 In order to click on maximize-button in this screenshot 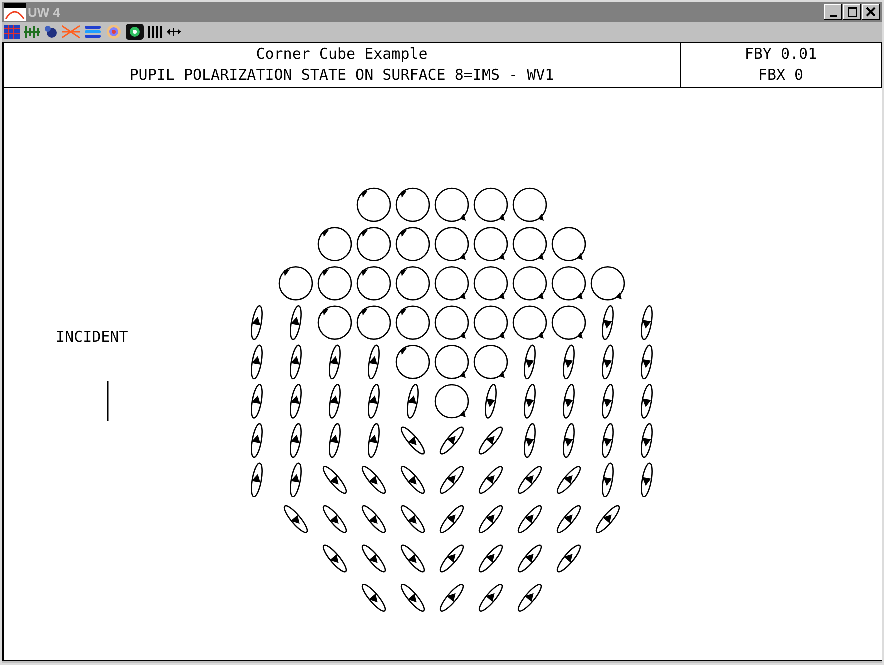, I will do `click(852, 12)`.